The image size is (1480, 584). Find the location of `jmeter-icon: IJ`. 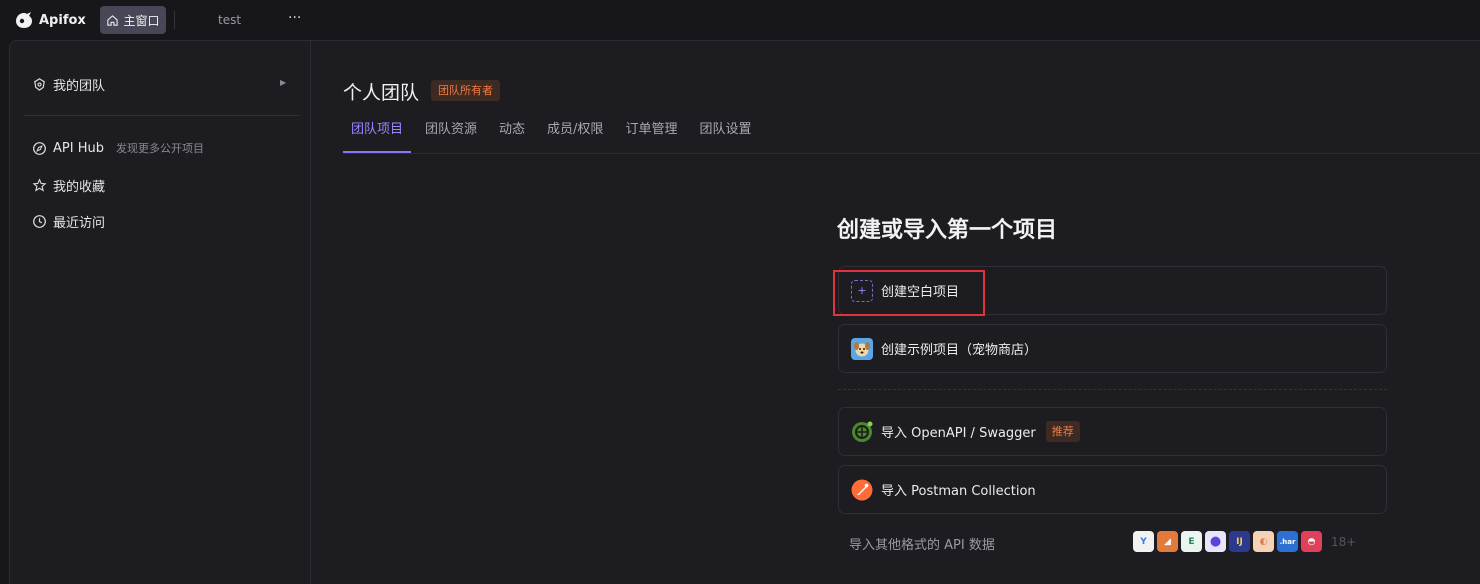

jmeter-icon: IJ is located at coordinates (1239, 541).